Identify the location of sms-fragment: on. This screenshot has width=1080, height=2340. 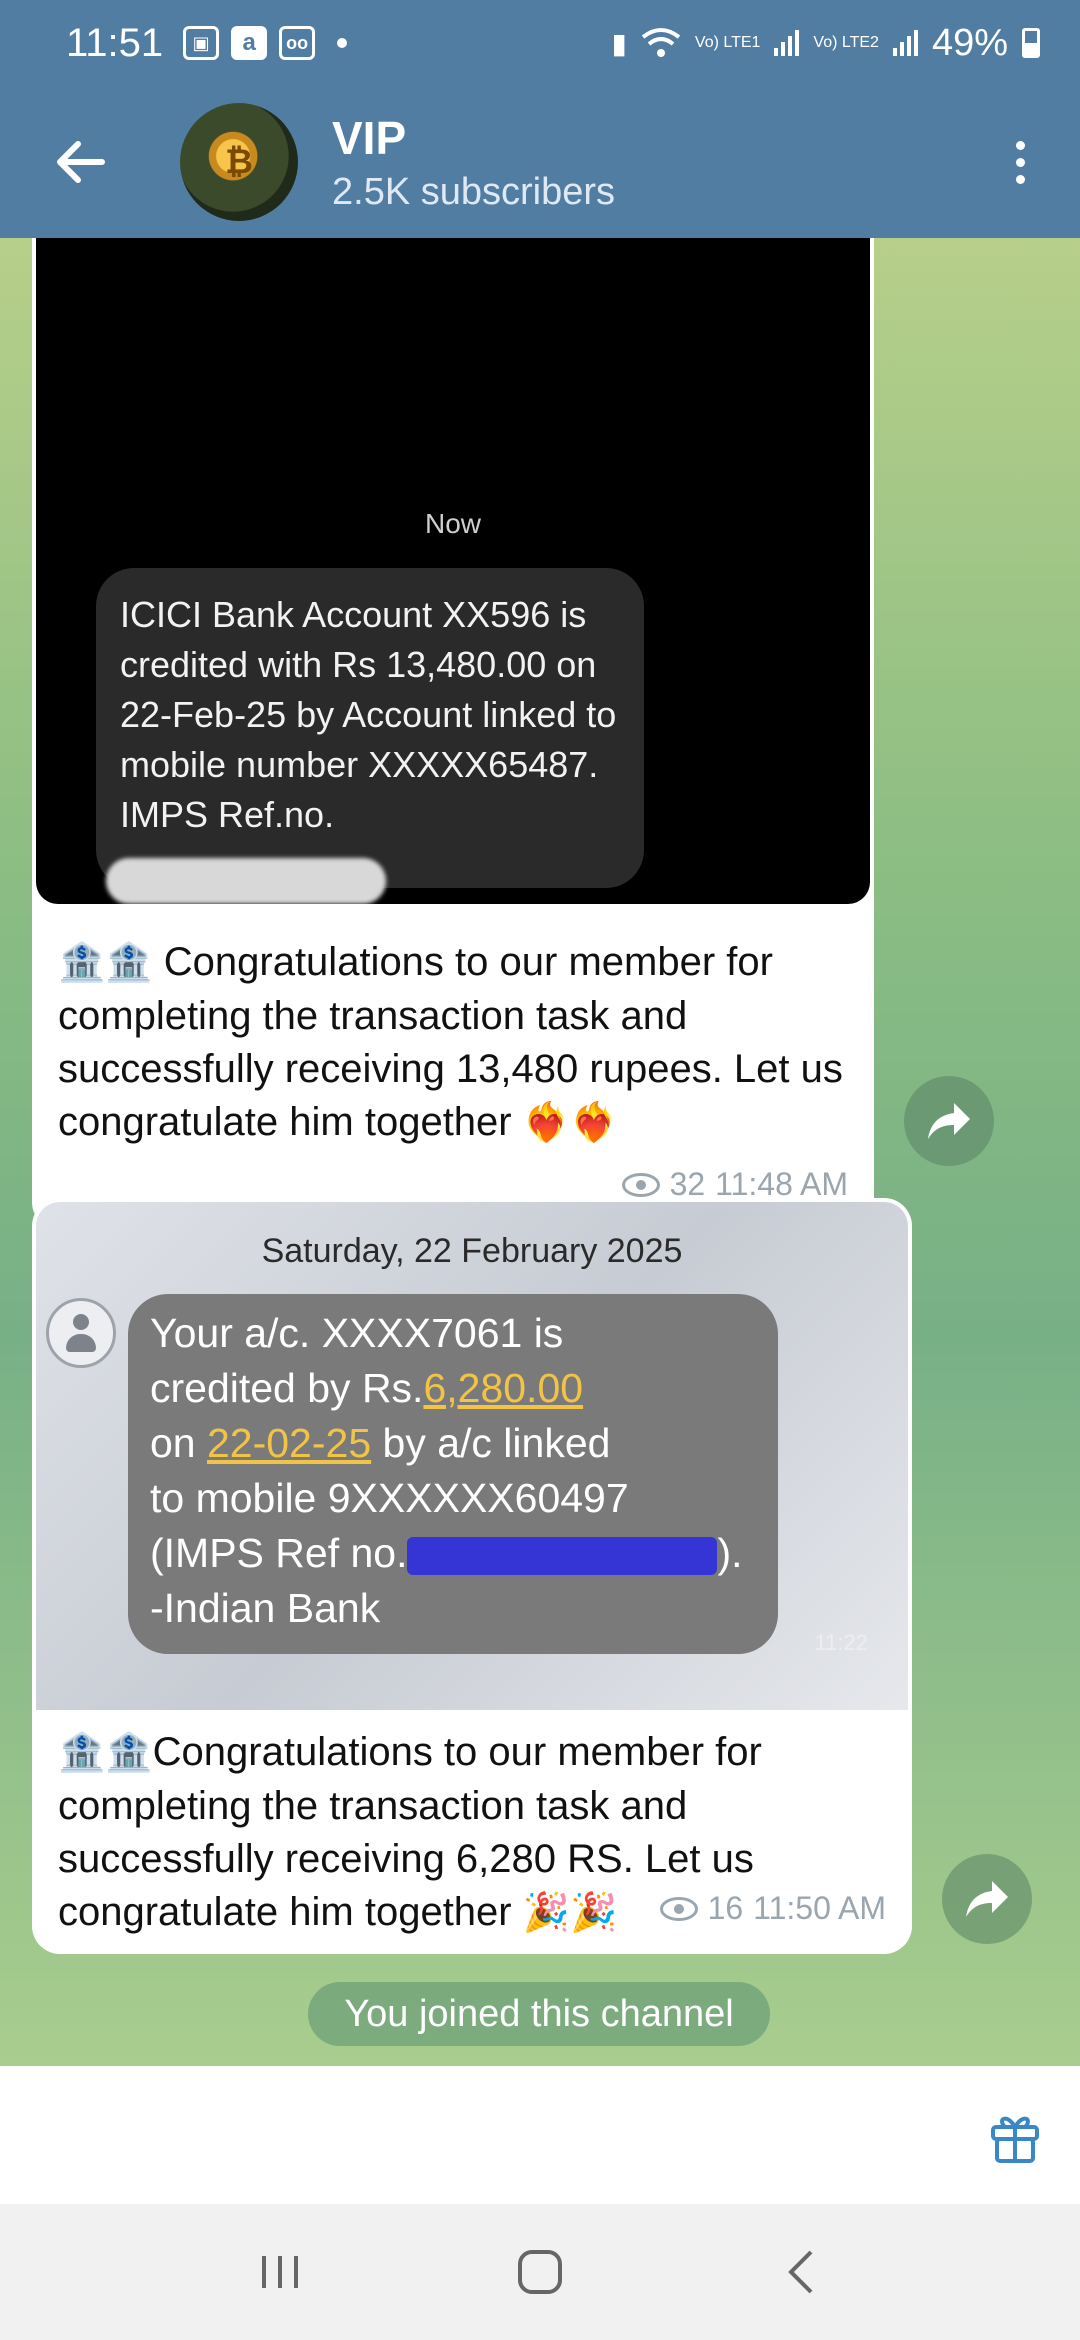
(178, 1443).